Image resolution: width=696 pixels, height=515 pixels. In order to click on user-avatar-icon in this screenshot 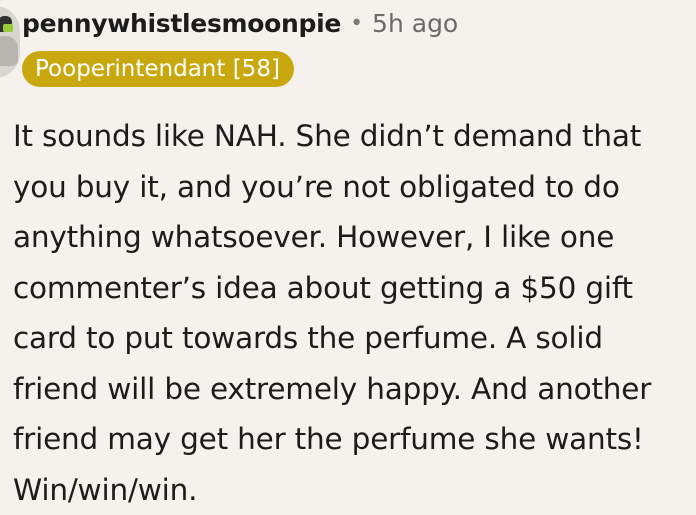, I will do `click(10, 42)`.